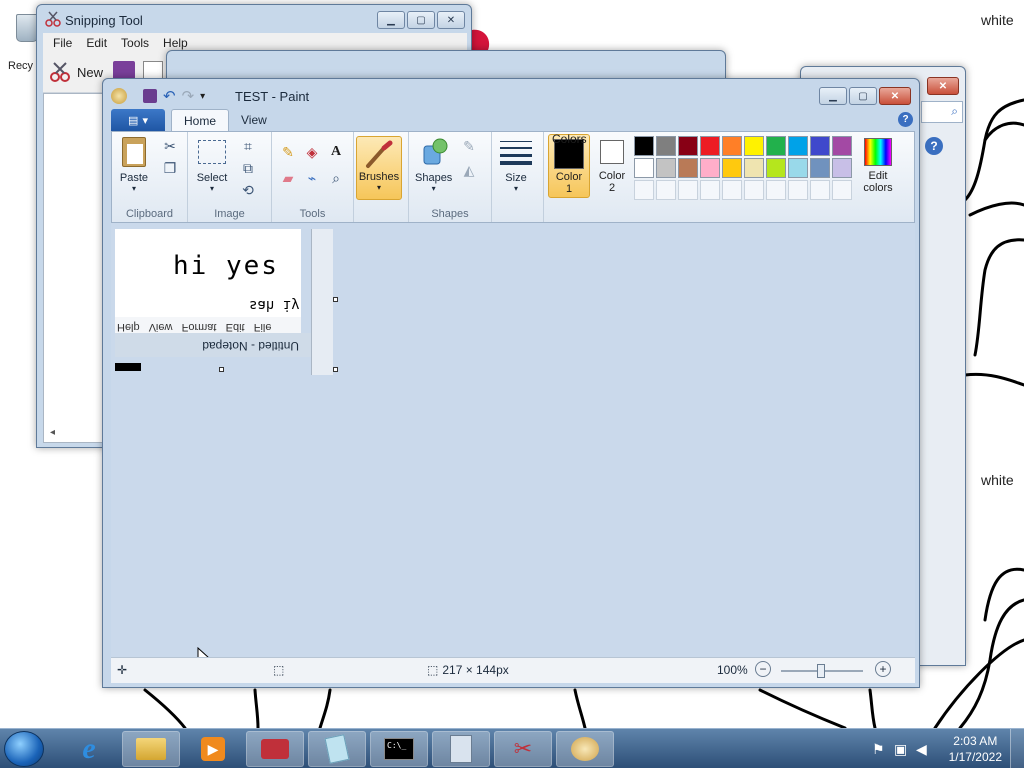 The image size is (1024, 768). What do you see at coordinates (188, 96) in the screenshot?
I see `redo-icon: ↷` at bounding box center [188, 96].